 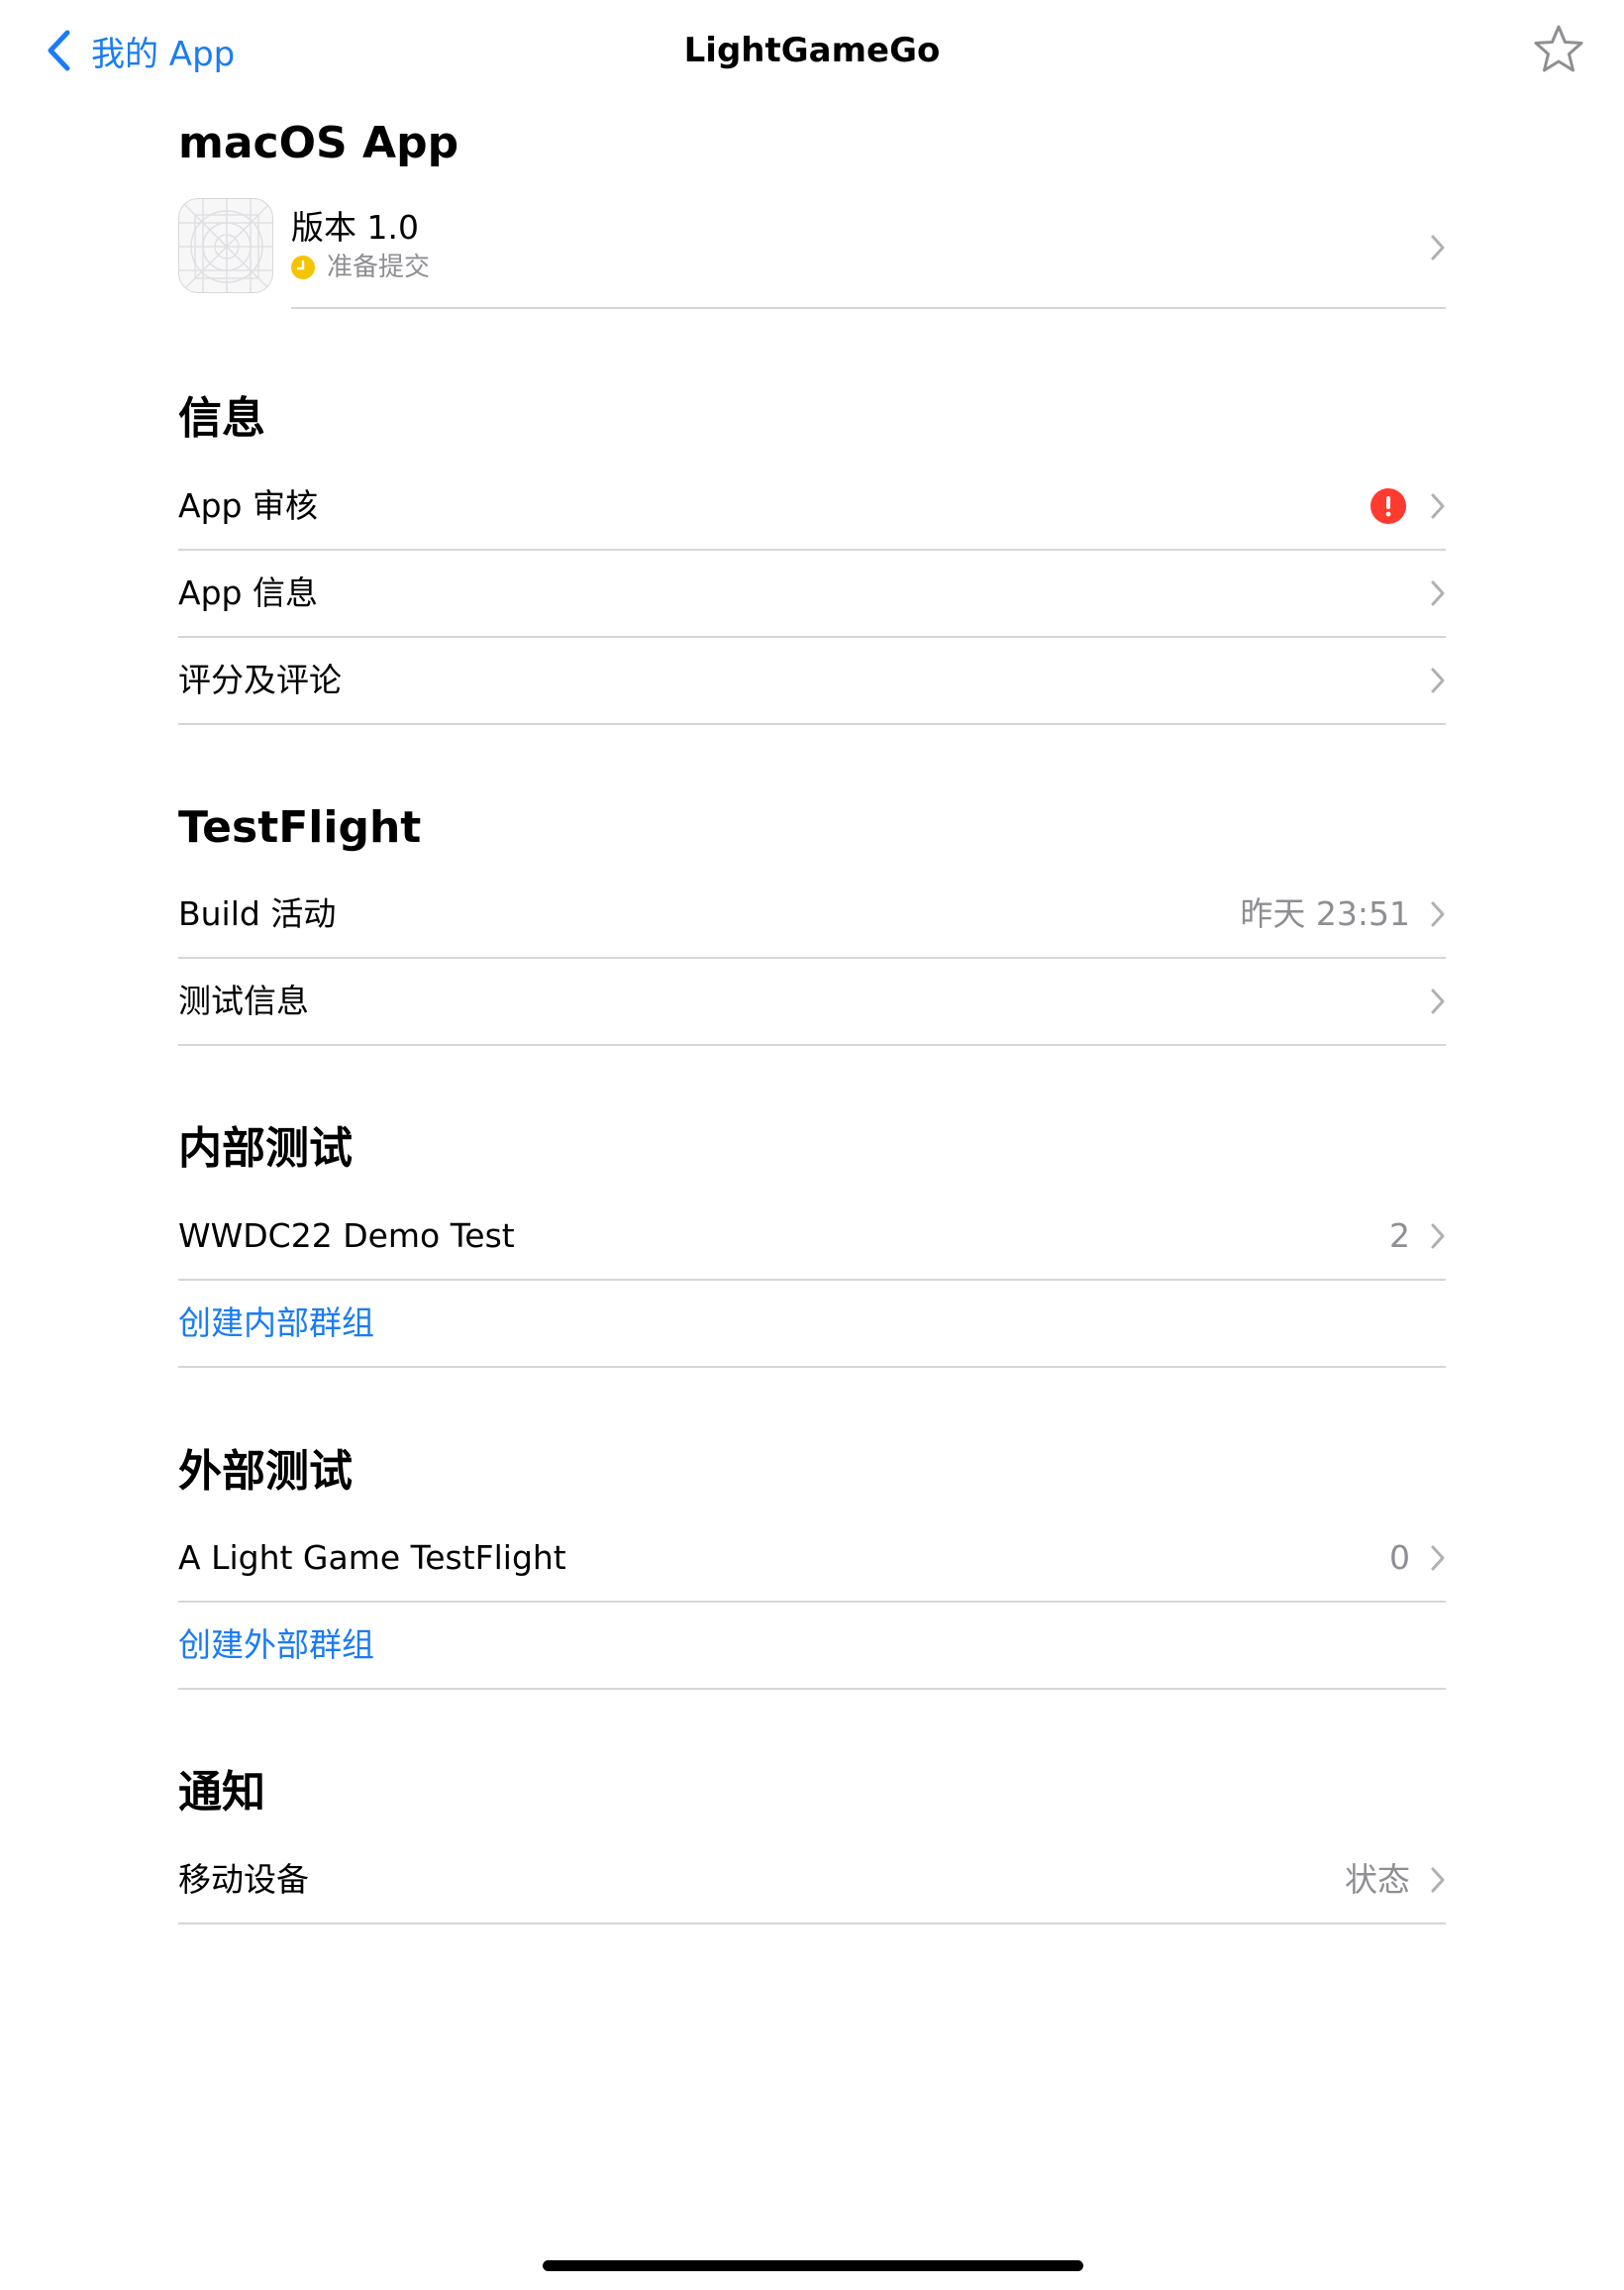 I want to click on version-label: 版本 1.0, so click(x=355, y=228).